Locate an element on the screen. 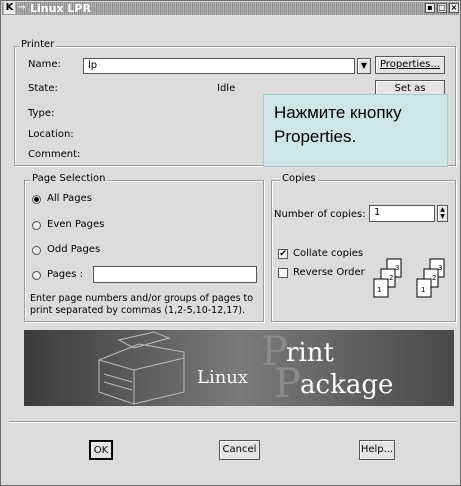 The height and width of the screenshot is (486, 461). stepper-down-icon: ▼ is located at coordinates (442, 216).